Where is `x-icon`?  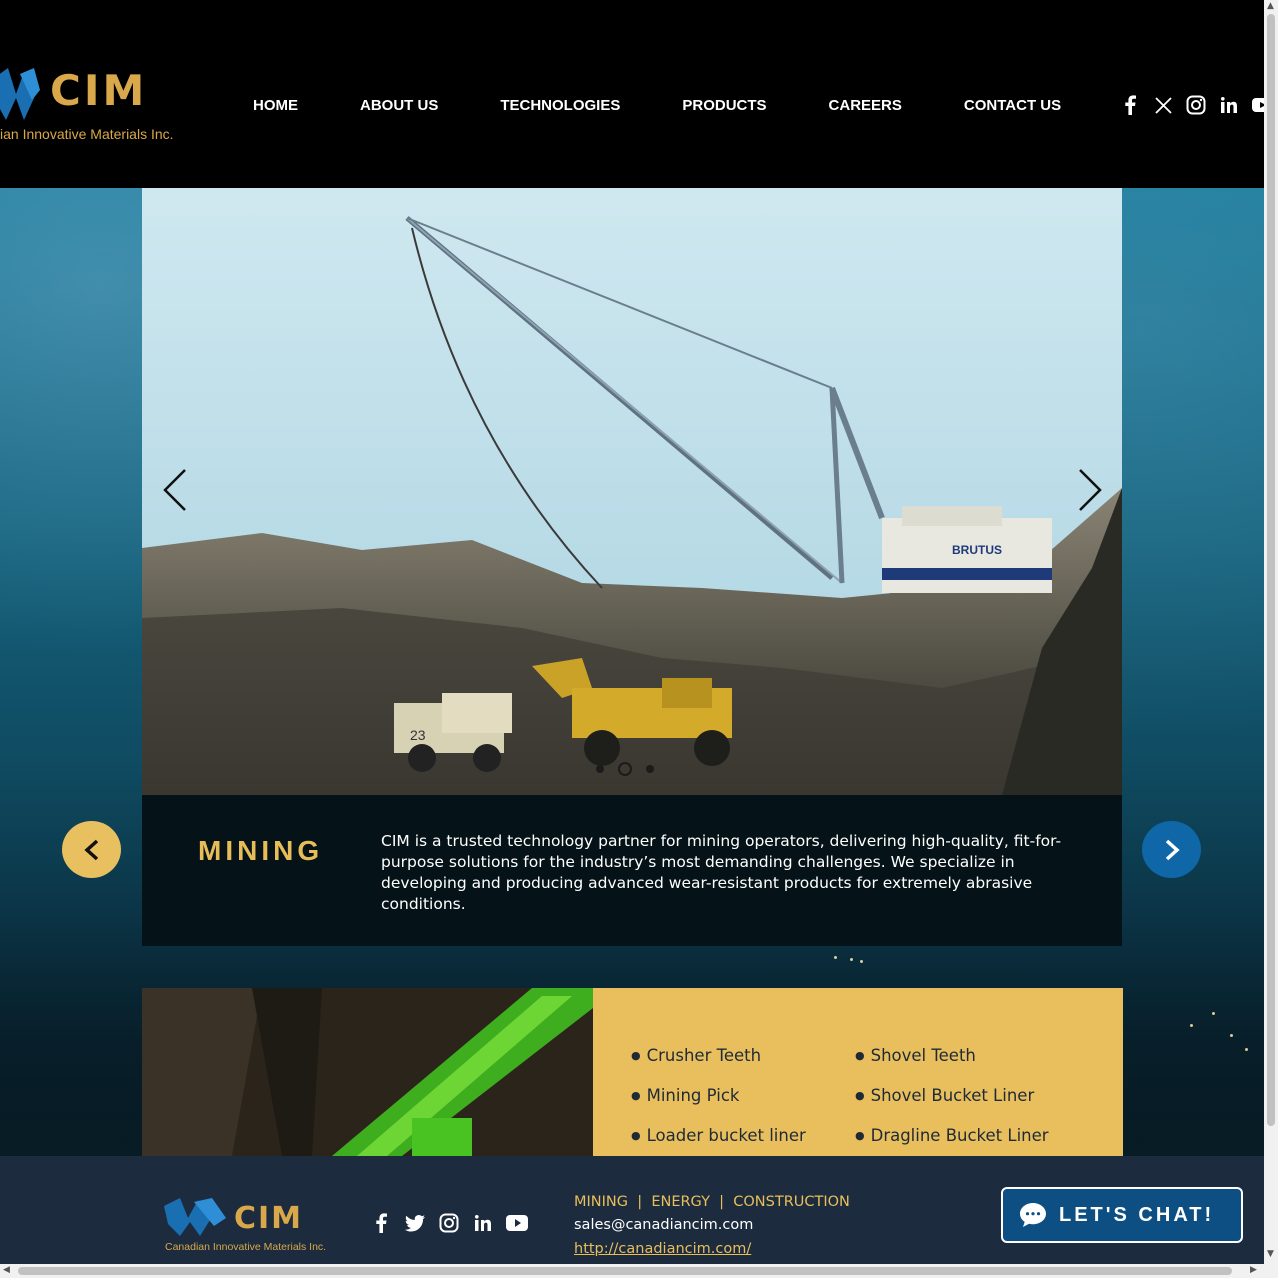
x-icon is located at coordinates (1163, 105).